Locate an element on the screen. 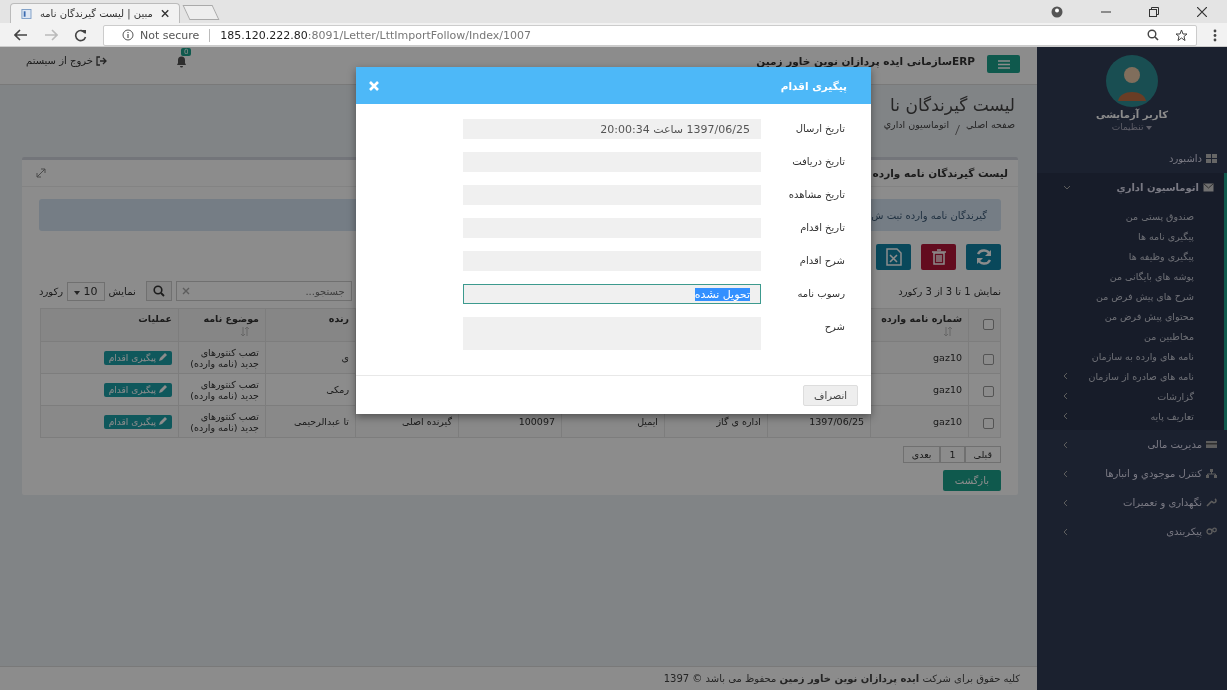  table-cell: 100097 is located at coordinates (536, 421).